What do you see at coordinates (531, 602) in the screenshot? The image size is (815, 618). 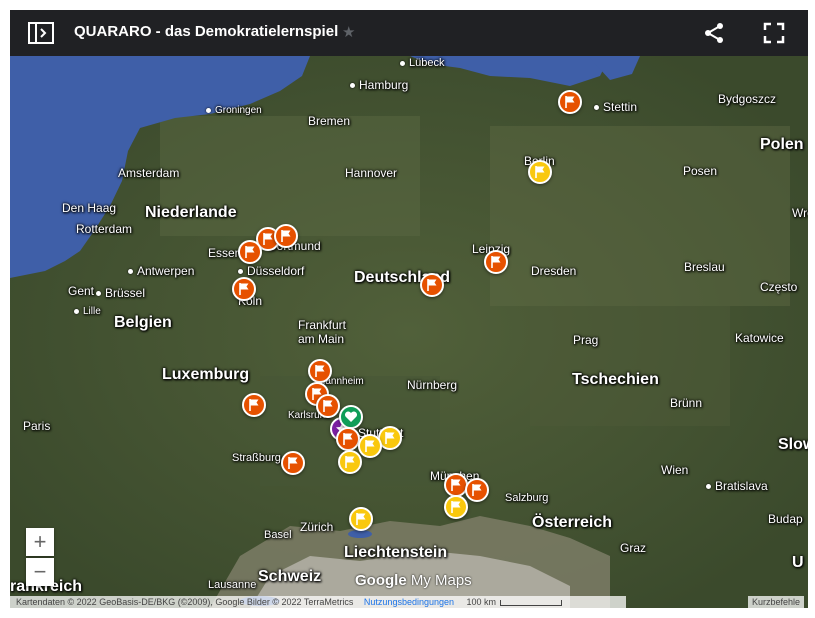 I see `scale-bar` at bounding box center [531, 602].